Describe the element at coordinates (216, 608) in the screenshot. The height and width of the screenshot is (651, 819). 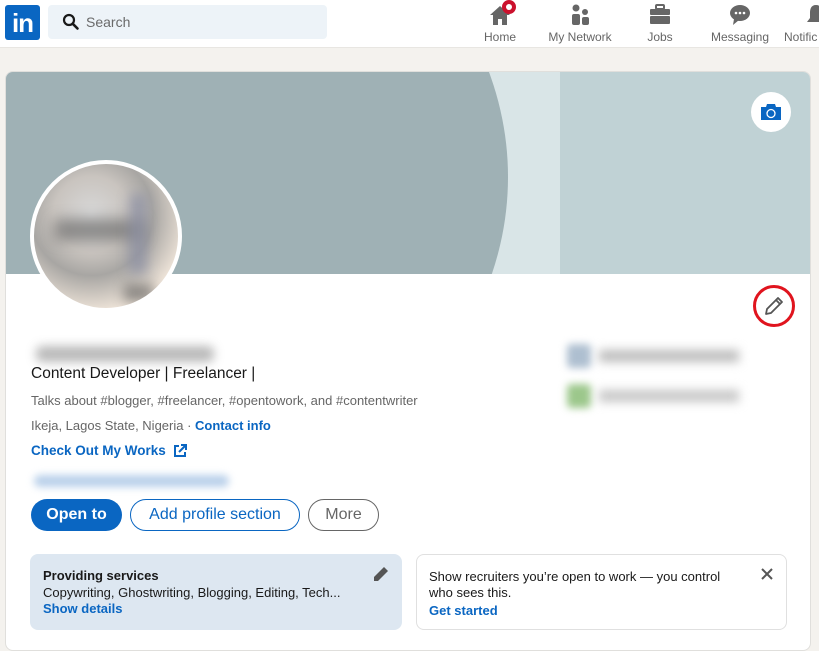
I see `show-details-link: Show details` at that location.